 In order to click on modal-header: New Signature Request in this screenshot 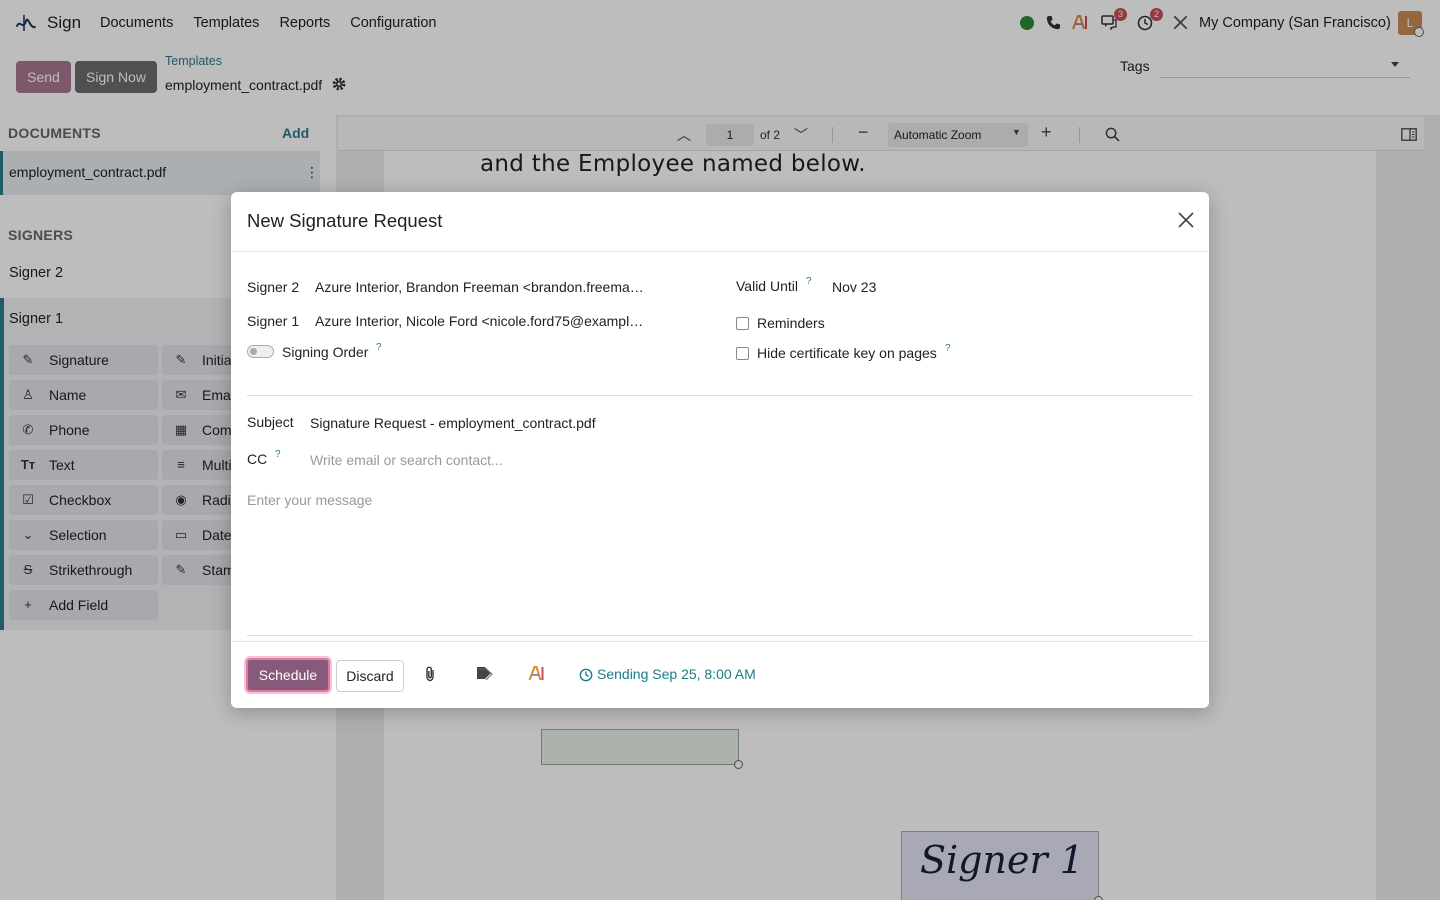, I will do `click(720, 222)`.